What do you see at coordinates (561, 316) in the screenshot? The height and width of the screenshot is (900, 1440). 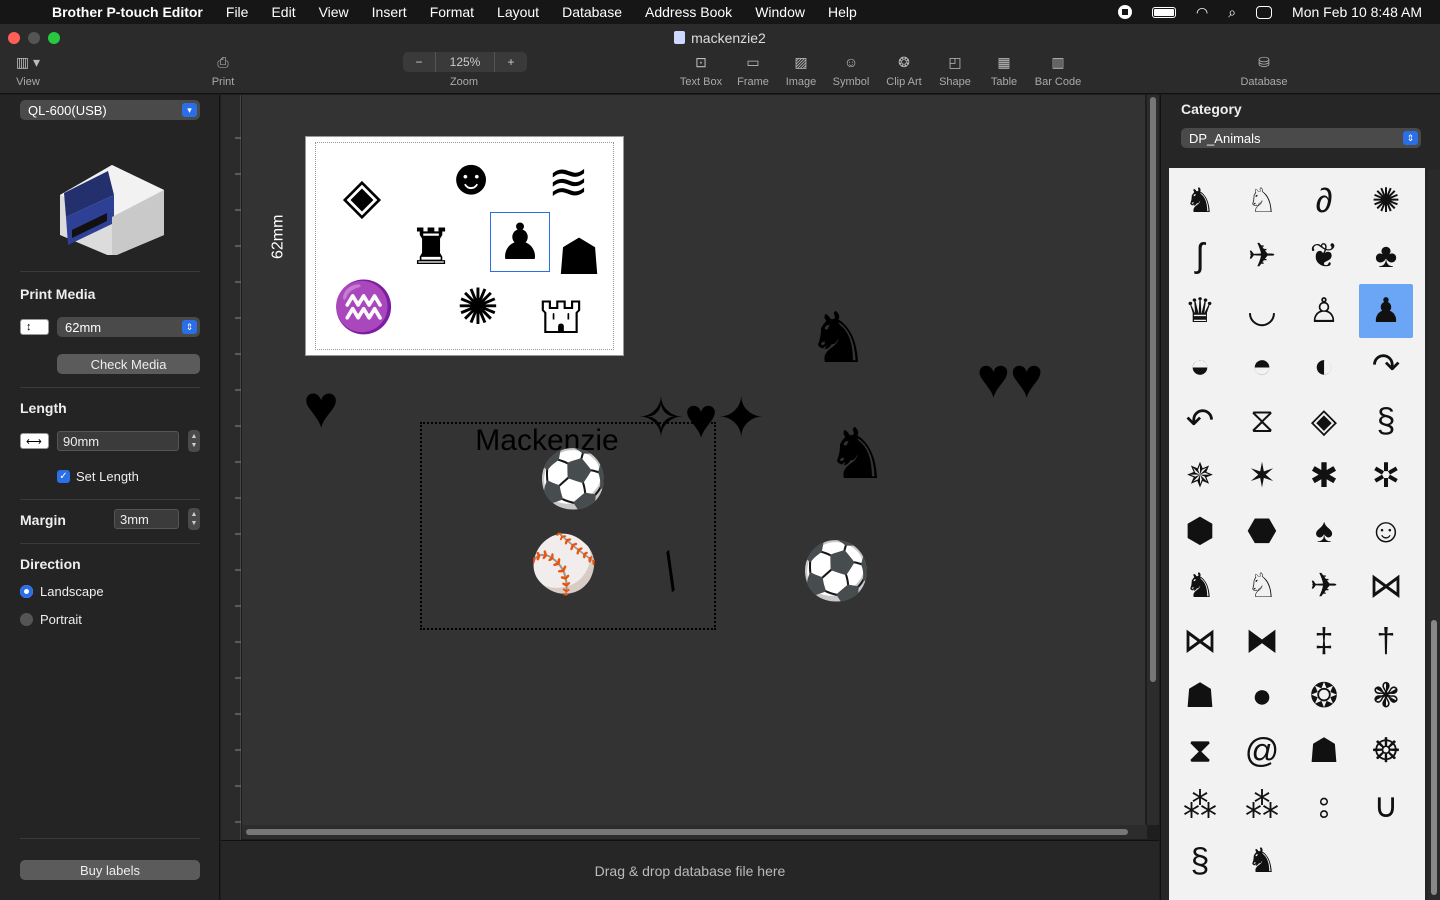 I see `elephant-clipart: ⛫` at bounding box center [561, 316].